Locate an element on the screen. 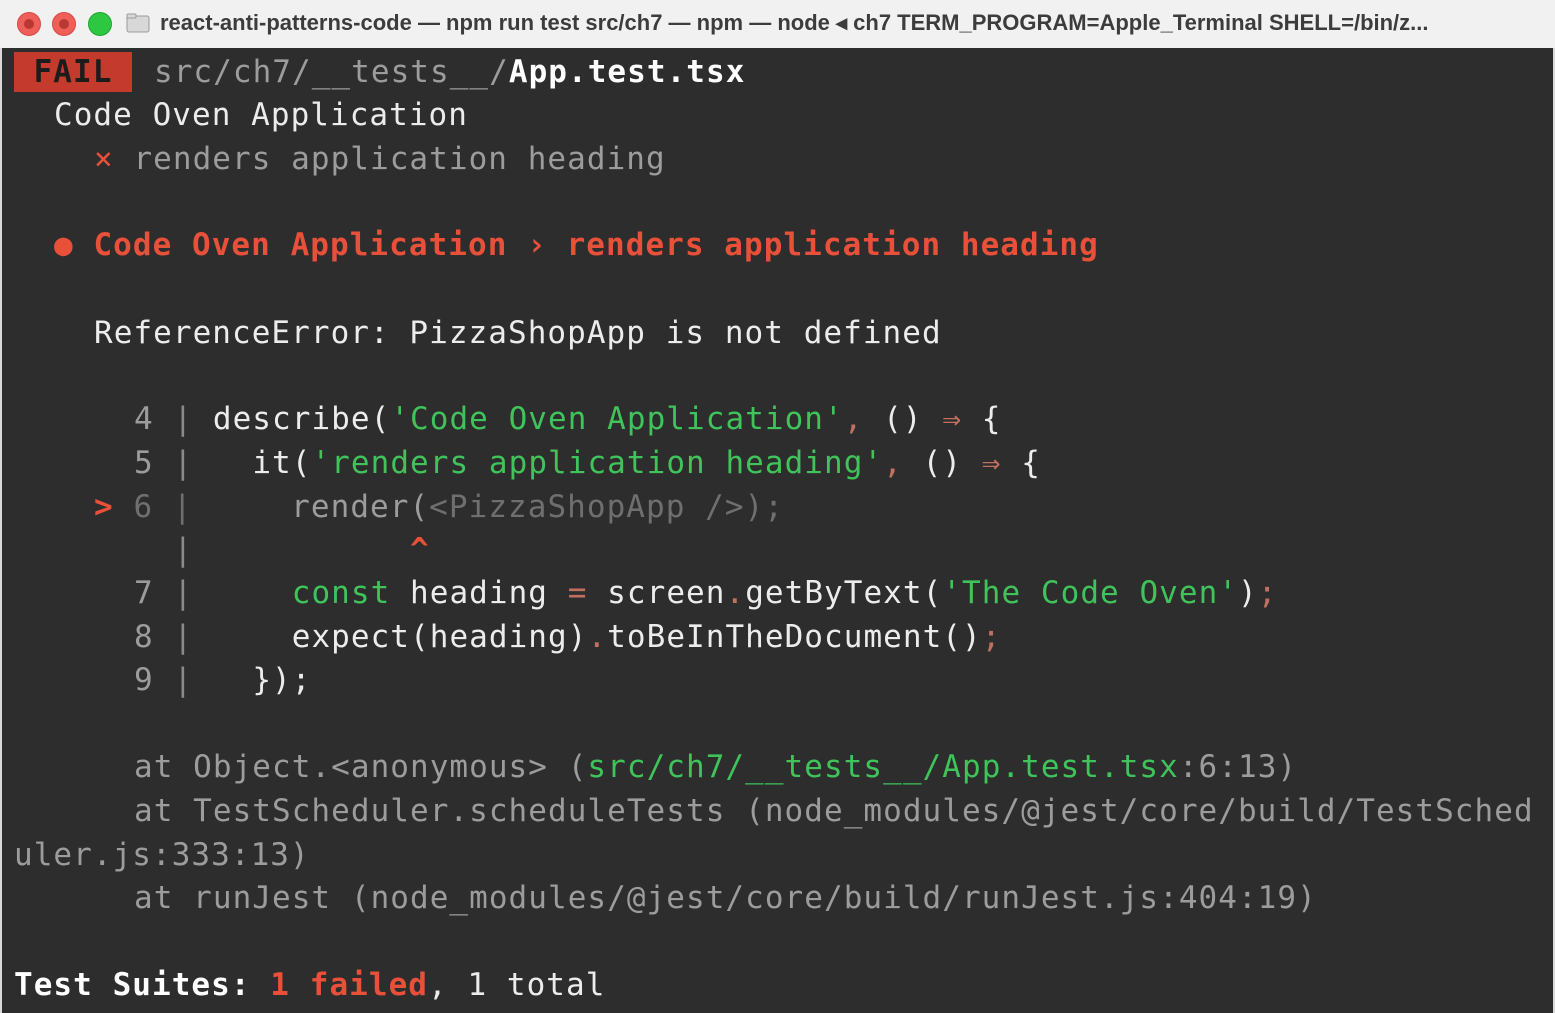 The width and height of the screenshot is (1555, 1013). fail-x-icon: × is located at coordinates (104, 159).